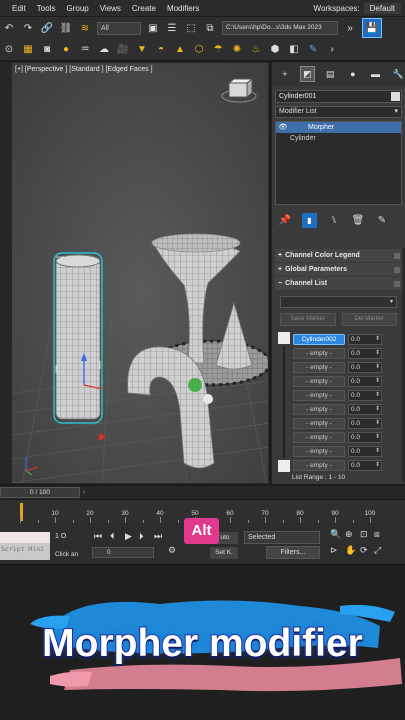  What do you see at coordinates (382, 220) in the screenshot?
I see `configure-sets-icon: ✎` at bounding box center [382, 220].